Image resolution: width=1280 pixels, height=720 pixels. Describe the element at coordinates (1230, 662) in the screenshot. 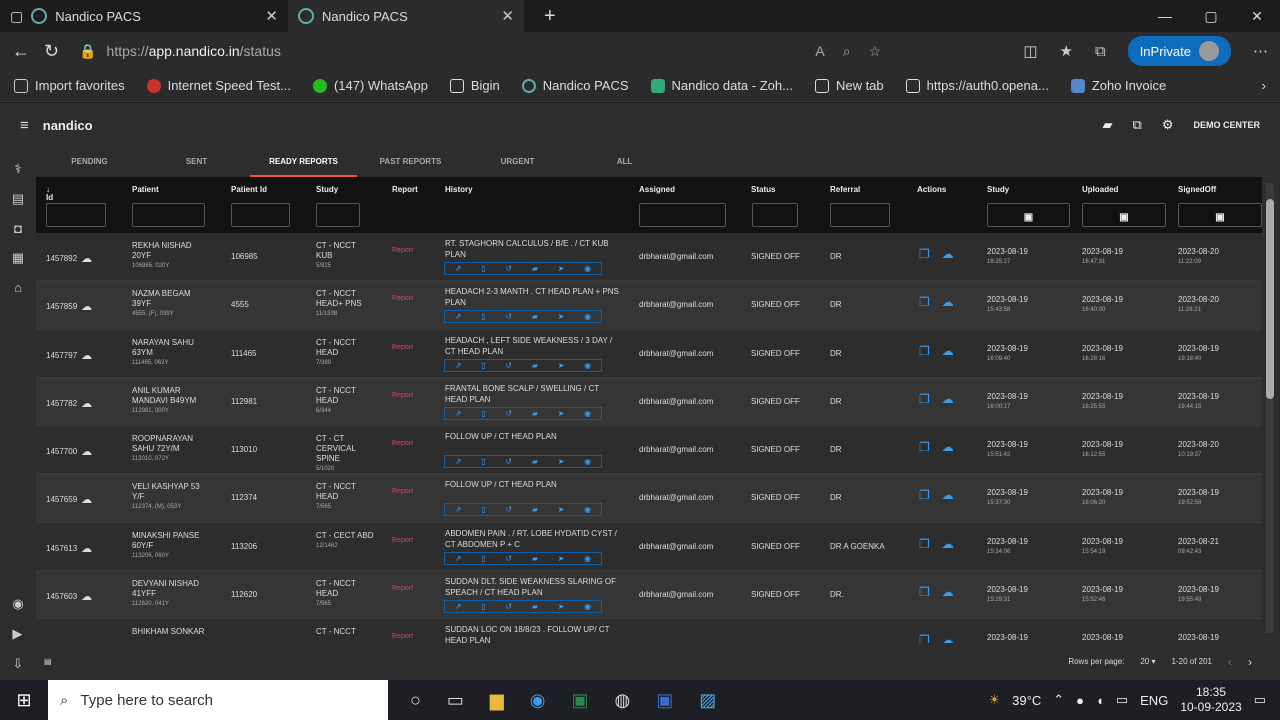

I see `prev-page-icon: ‹` at that location.